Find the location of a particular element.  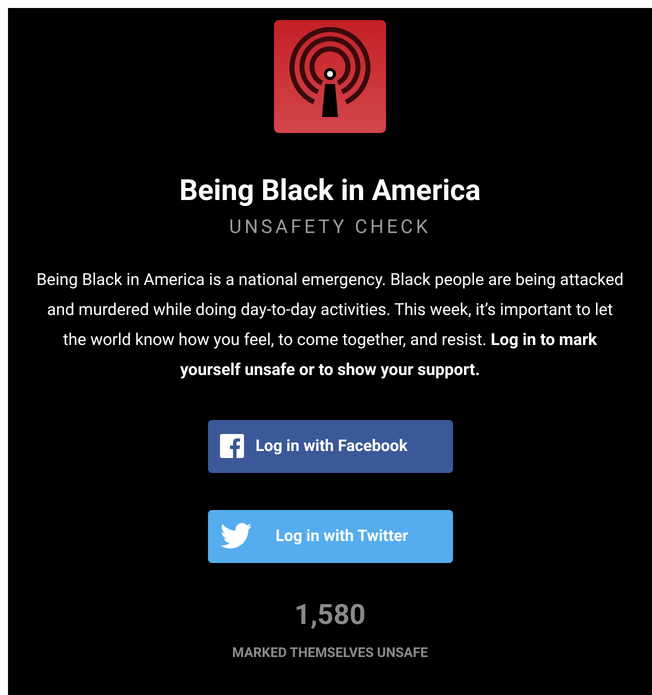

login-button: Log in with Facebook is located at coordinates (330, 446).